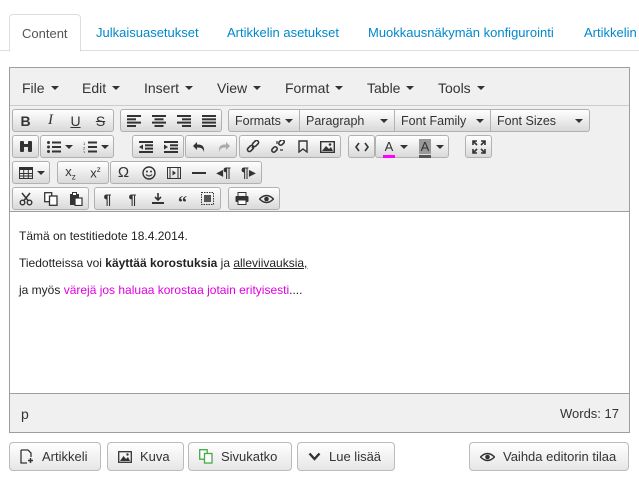  I want to click on template-icon, so click(207, 198).